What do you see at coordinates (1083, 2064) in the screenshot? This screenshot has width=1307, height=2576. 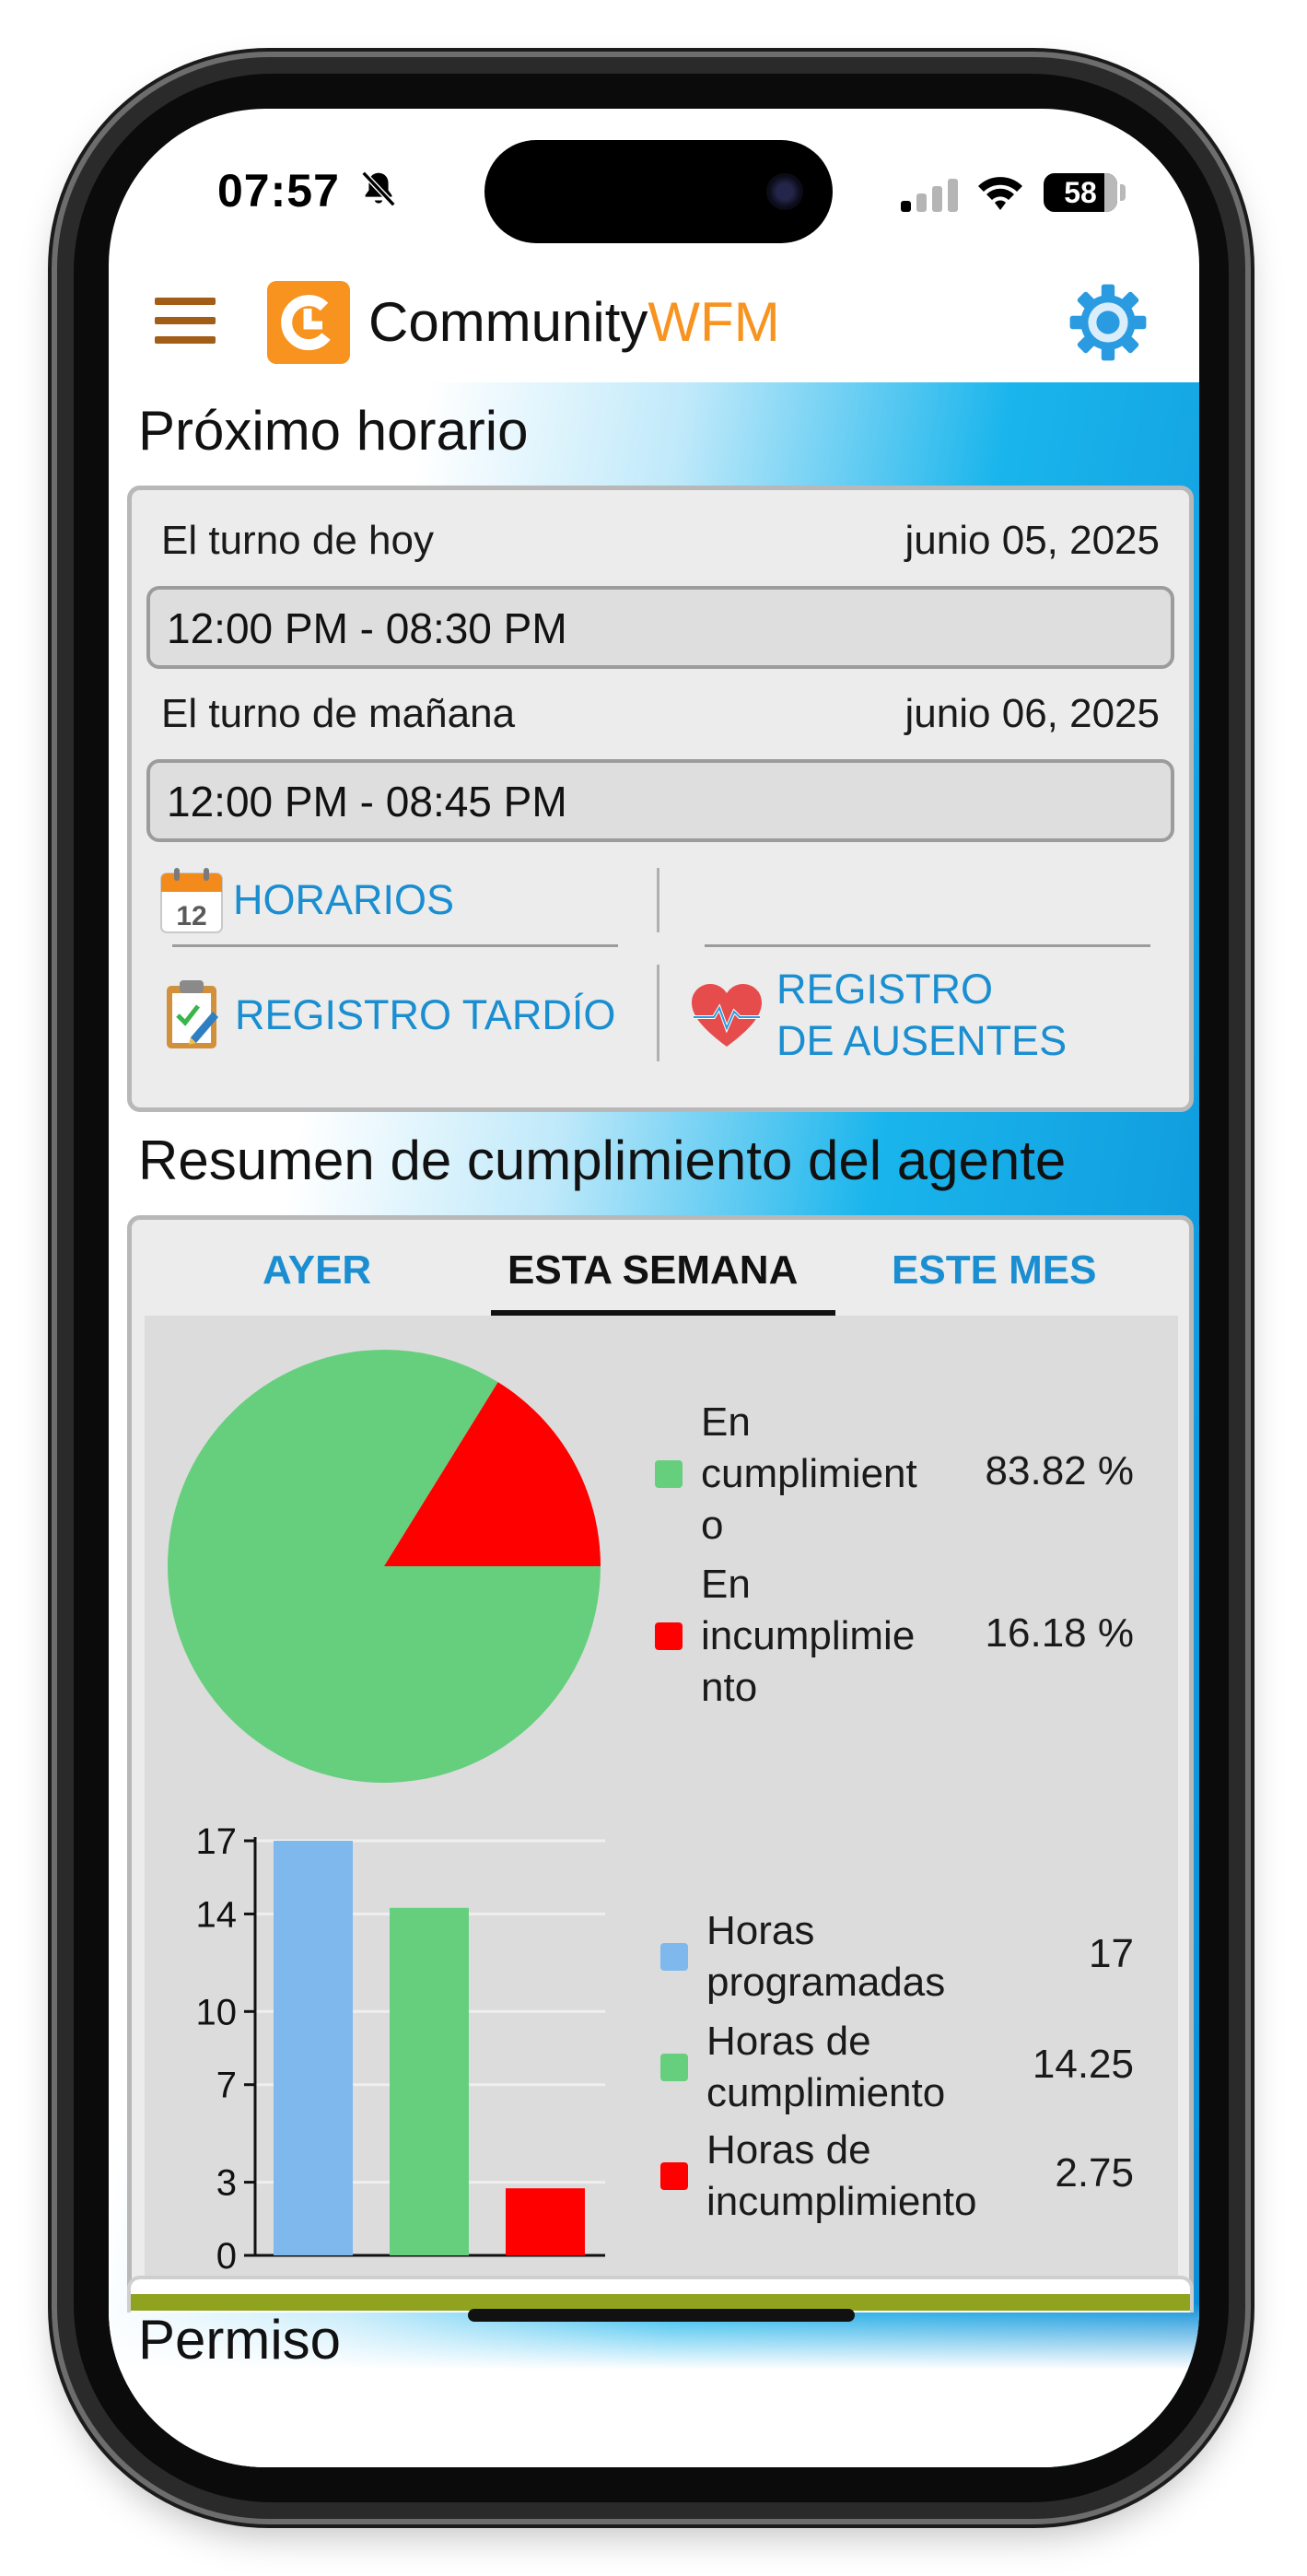 I see `bar-value-cumplimiento: 14.25` at bounding box center [1083, 2064].